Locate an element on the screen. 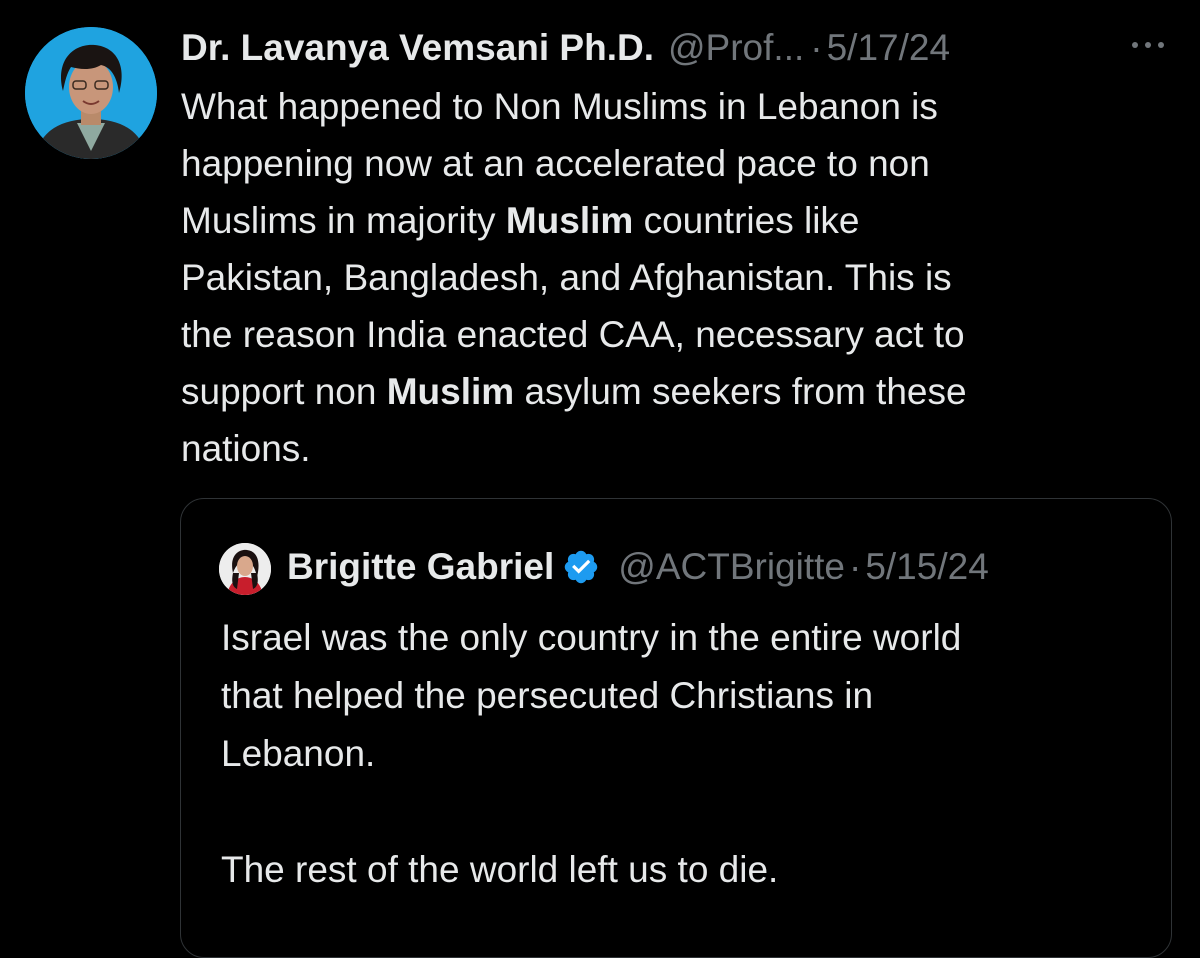  author-avatar is located at coordinates (91, 93).